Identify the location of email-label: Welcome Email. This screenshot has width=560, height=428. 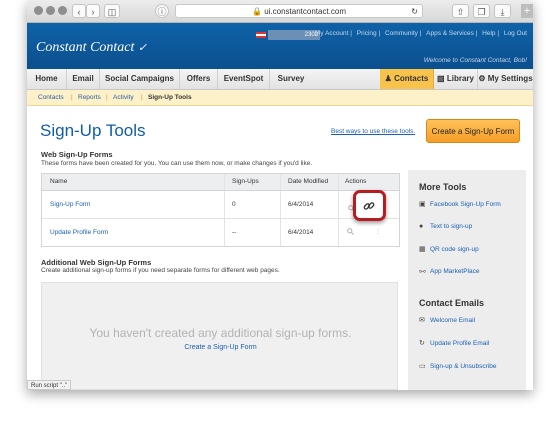
(453, 320).